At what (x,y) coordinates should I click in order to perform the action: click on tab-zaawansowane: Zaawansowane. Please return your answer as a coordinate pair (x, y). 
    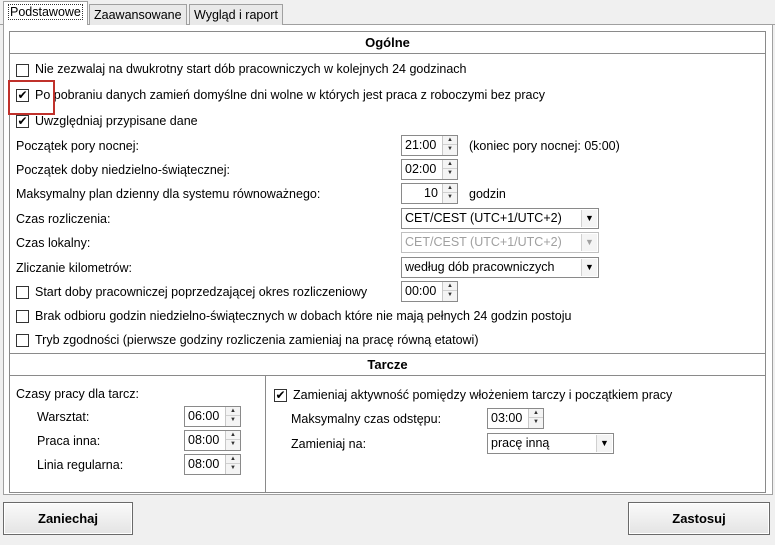
    Looking at the image, I should click on (138, 14).